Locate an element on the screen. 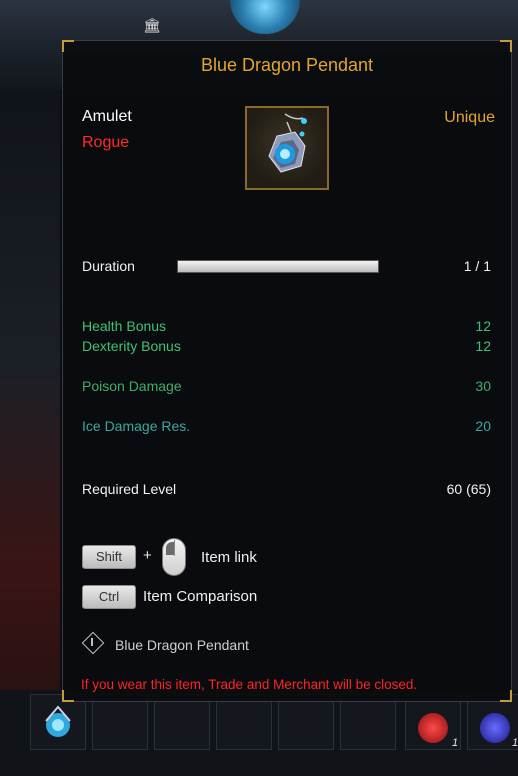 The height and width of the screenshot is (776, 518). ctrl-key-icon: Ctrl is located at coordinates (109, 597).